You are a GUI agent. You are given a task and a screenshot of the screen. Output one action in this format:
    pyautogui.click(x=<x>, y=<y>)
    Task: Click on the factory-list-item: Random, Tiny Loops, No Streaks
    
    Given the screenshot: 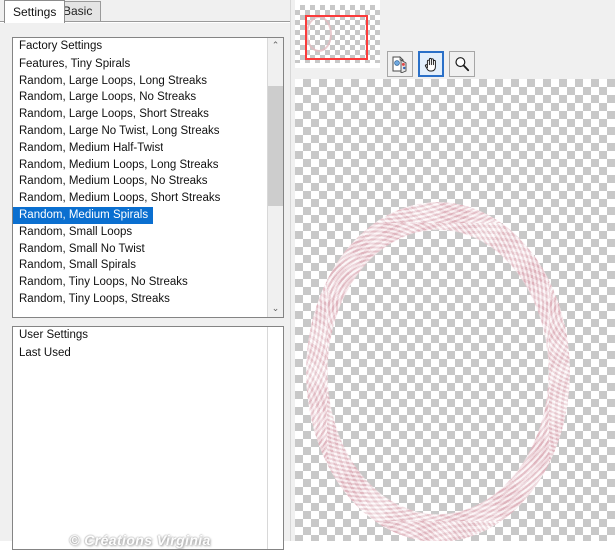 What is the action you would take?
    pyautogui.click(x=100, y=282)
    